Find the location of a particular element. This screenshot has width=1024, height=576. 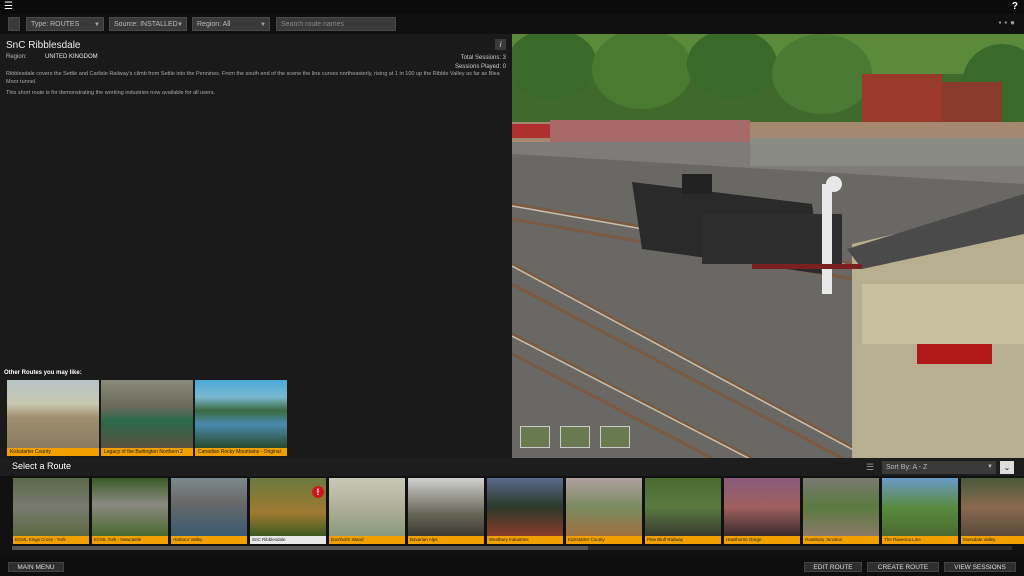

avatar-icon: ● is located at coordinates (1014, 22).